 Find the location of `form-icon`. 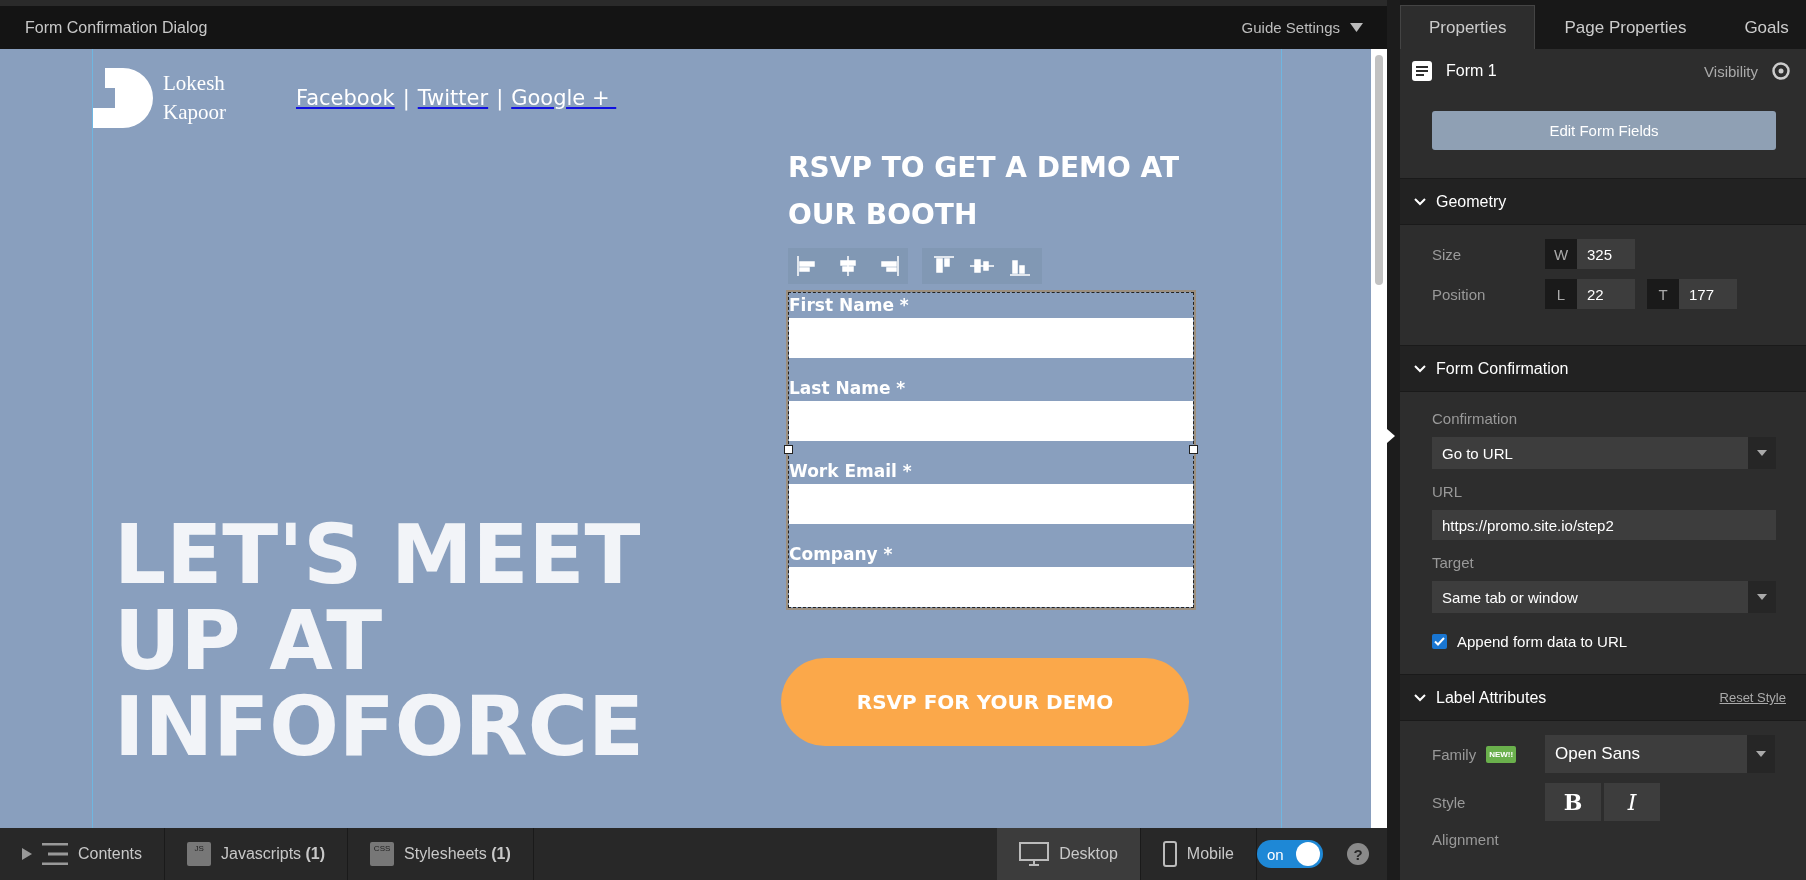

form-icon is located at coordinates (1422, 71).